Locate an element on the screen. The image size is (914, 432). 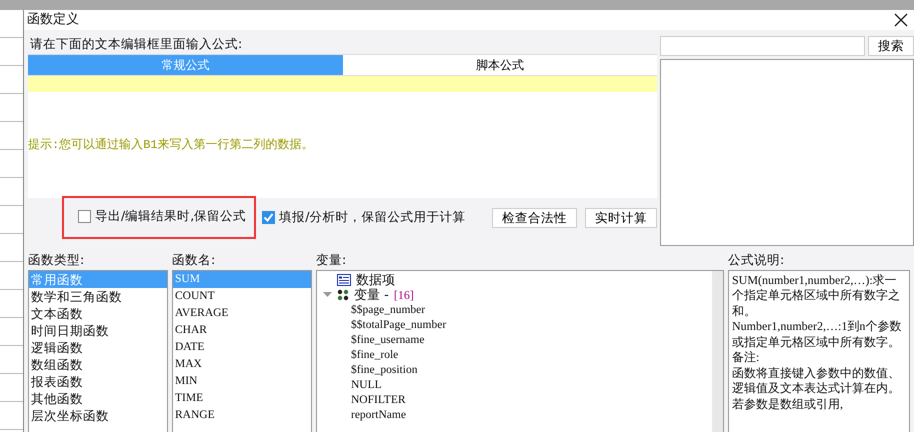
tree-item: $fine_username is located at coordinates (387, 340).